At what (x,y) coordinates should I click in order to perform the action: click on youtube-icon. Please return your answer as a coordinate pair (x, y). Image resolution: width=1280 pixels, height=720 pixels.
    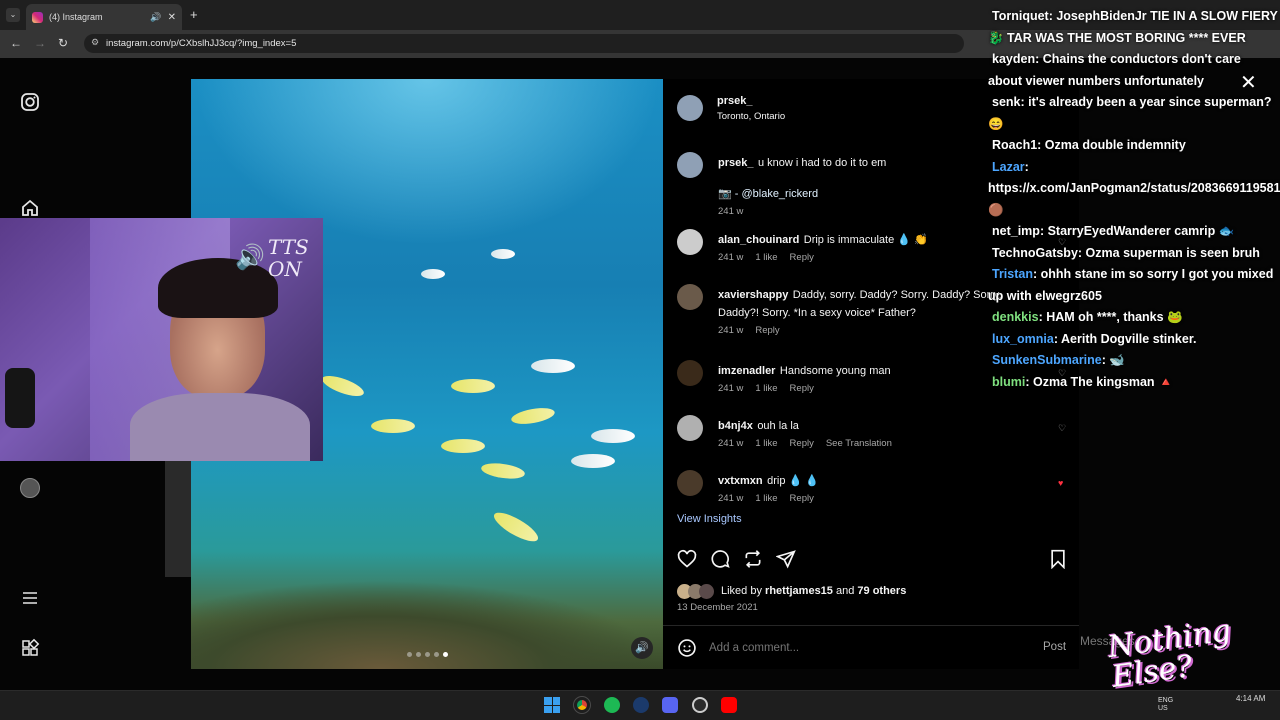
    Looking at the image, I should click on (729, 705).